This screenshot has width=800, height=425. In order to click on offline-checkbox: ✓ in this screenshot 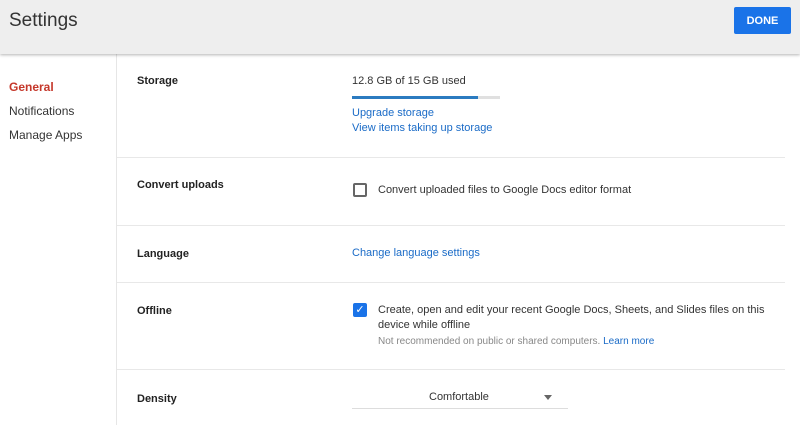, I will do `click(360, 310)`.